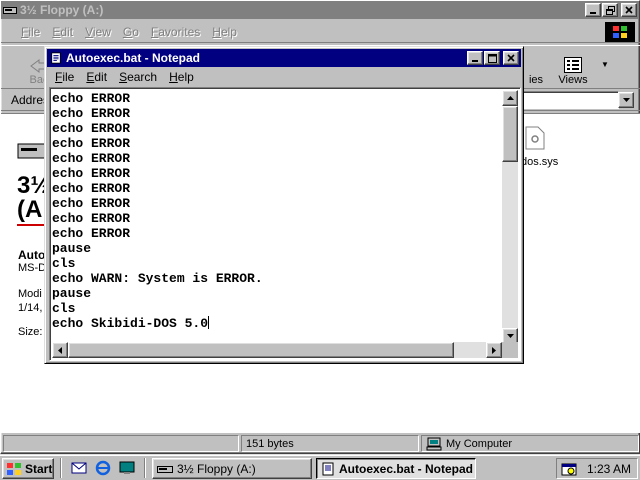  I want to click on selected-file-modified-label: Modi, so click(30, 294).